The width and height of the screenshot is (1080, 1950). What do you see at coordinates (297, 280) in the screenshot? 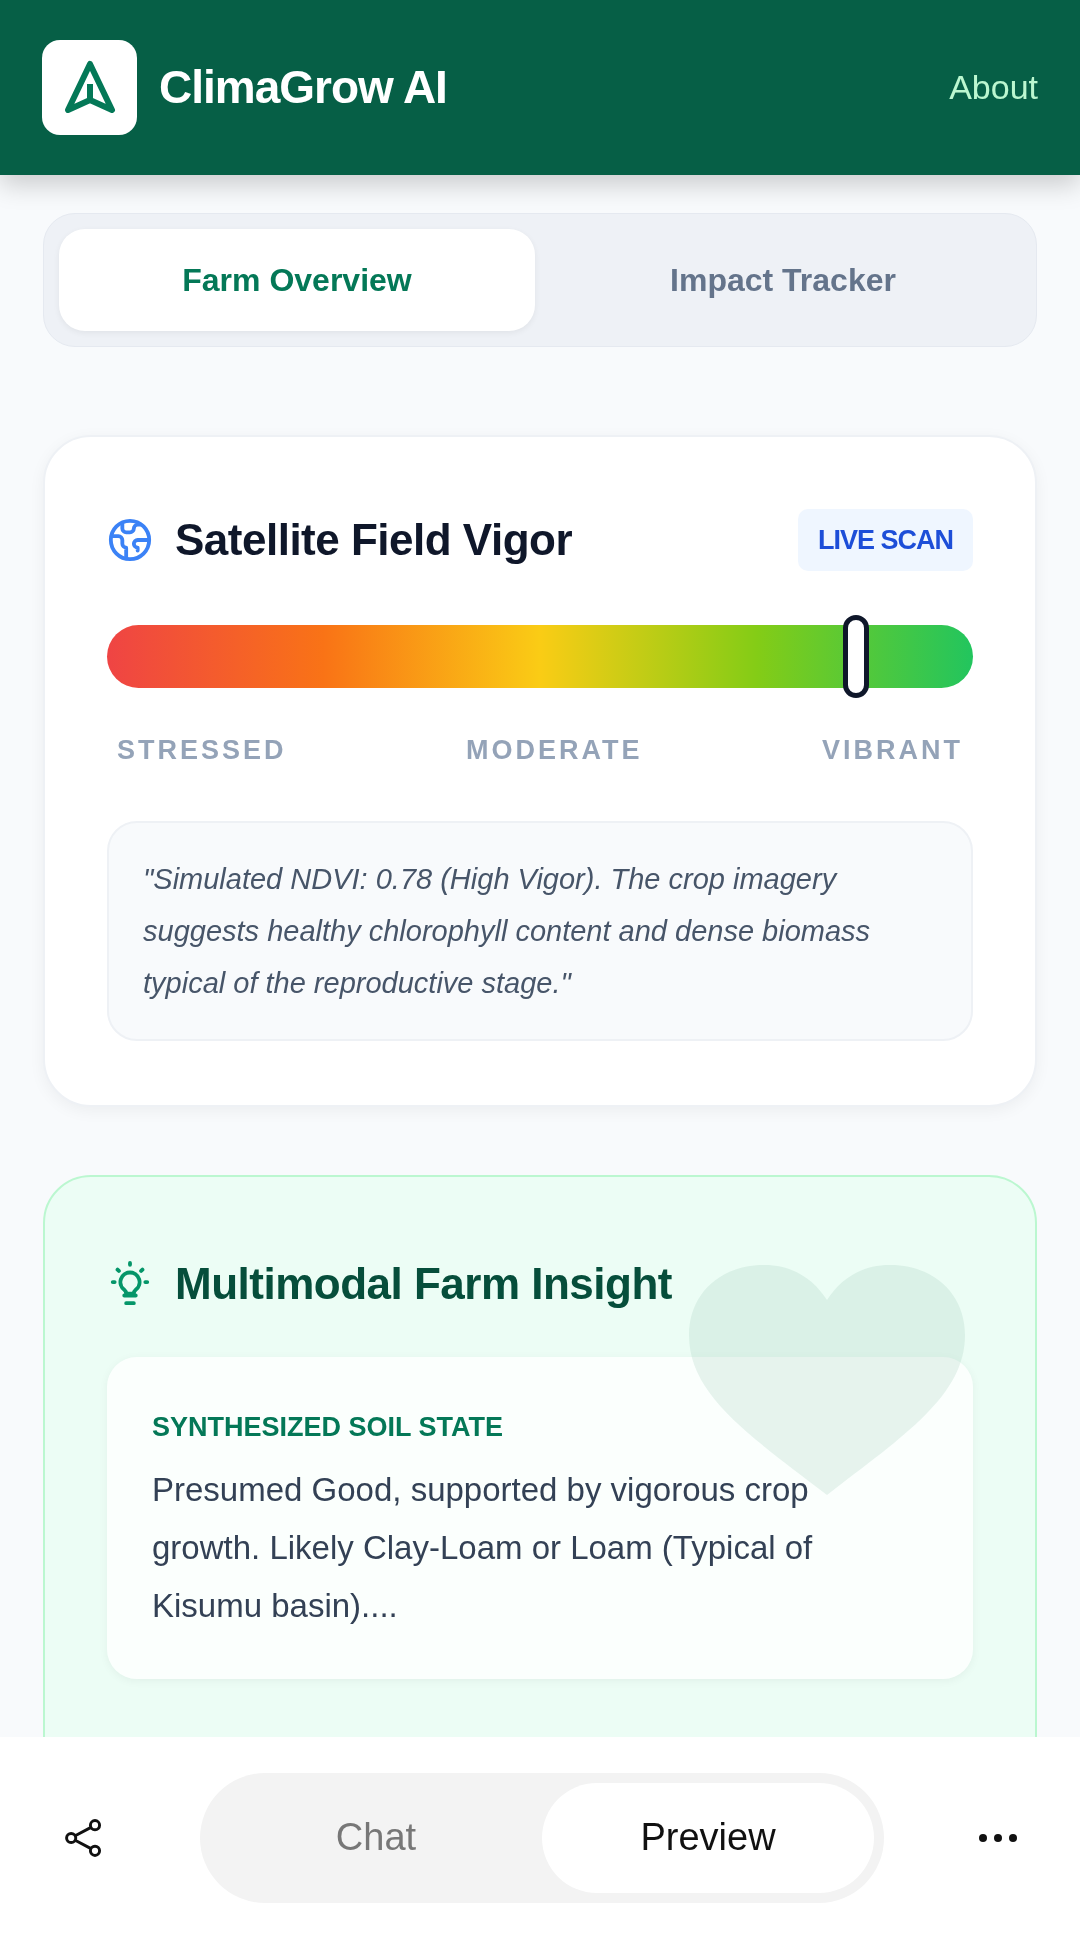
I see `tab: Farm Overview` at bounding box center [297, 280].